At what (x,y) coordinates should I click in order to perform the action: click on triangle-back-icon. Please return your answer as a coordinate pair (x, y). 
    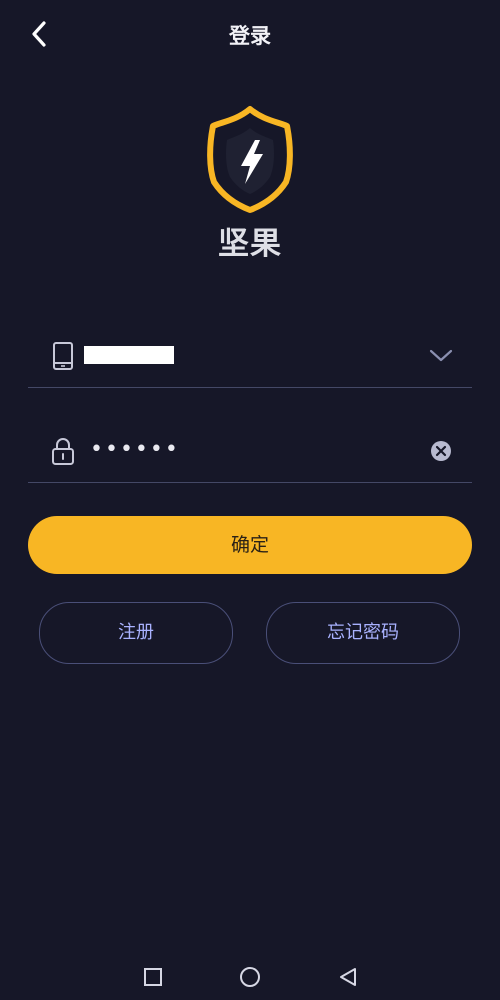
    Looking at the image, I should click on (348, 977).